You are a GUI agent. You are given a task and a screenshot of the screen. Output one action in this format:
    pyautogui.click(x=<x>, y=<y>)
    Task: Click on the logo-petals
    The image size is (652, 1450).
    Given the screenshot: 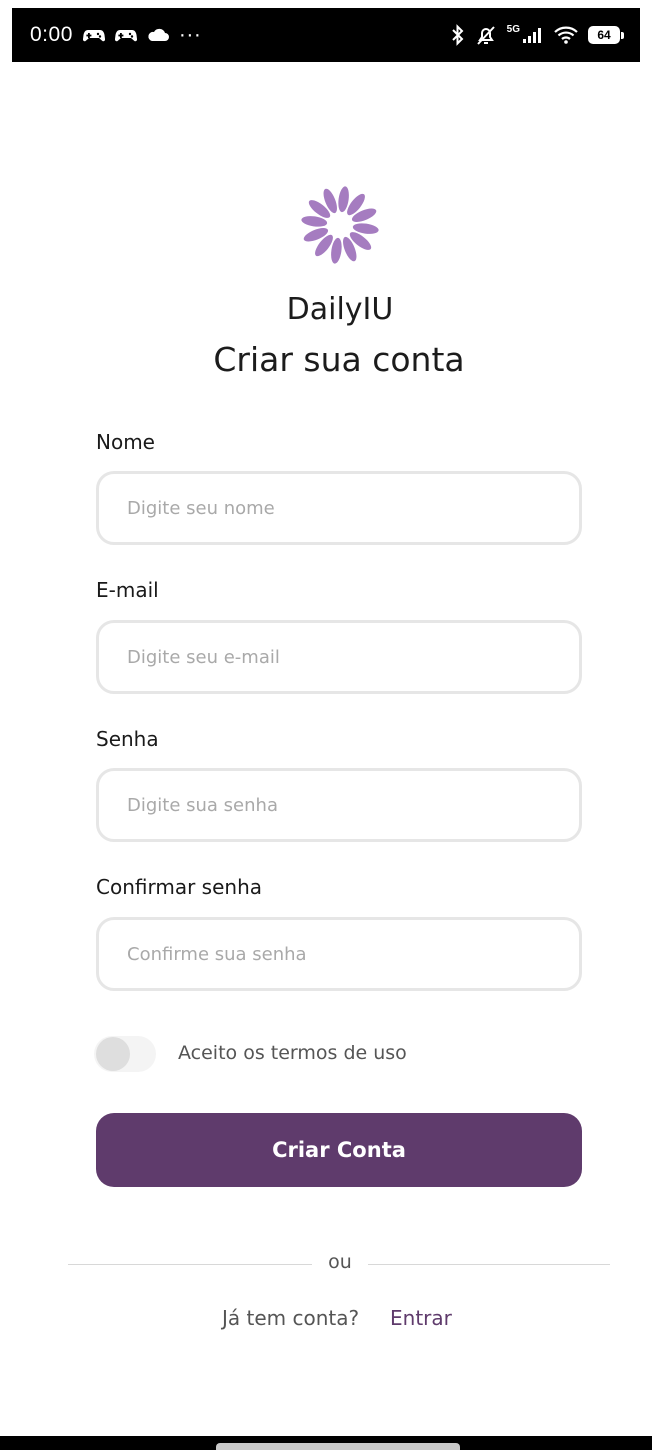 What is the action you would take?
    pyautogui.click(x=340, y=225)
    